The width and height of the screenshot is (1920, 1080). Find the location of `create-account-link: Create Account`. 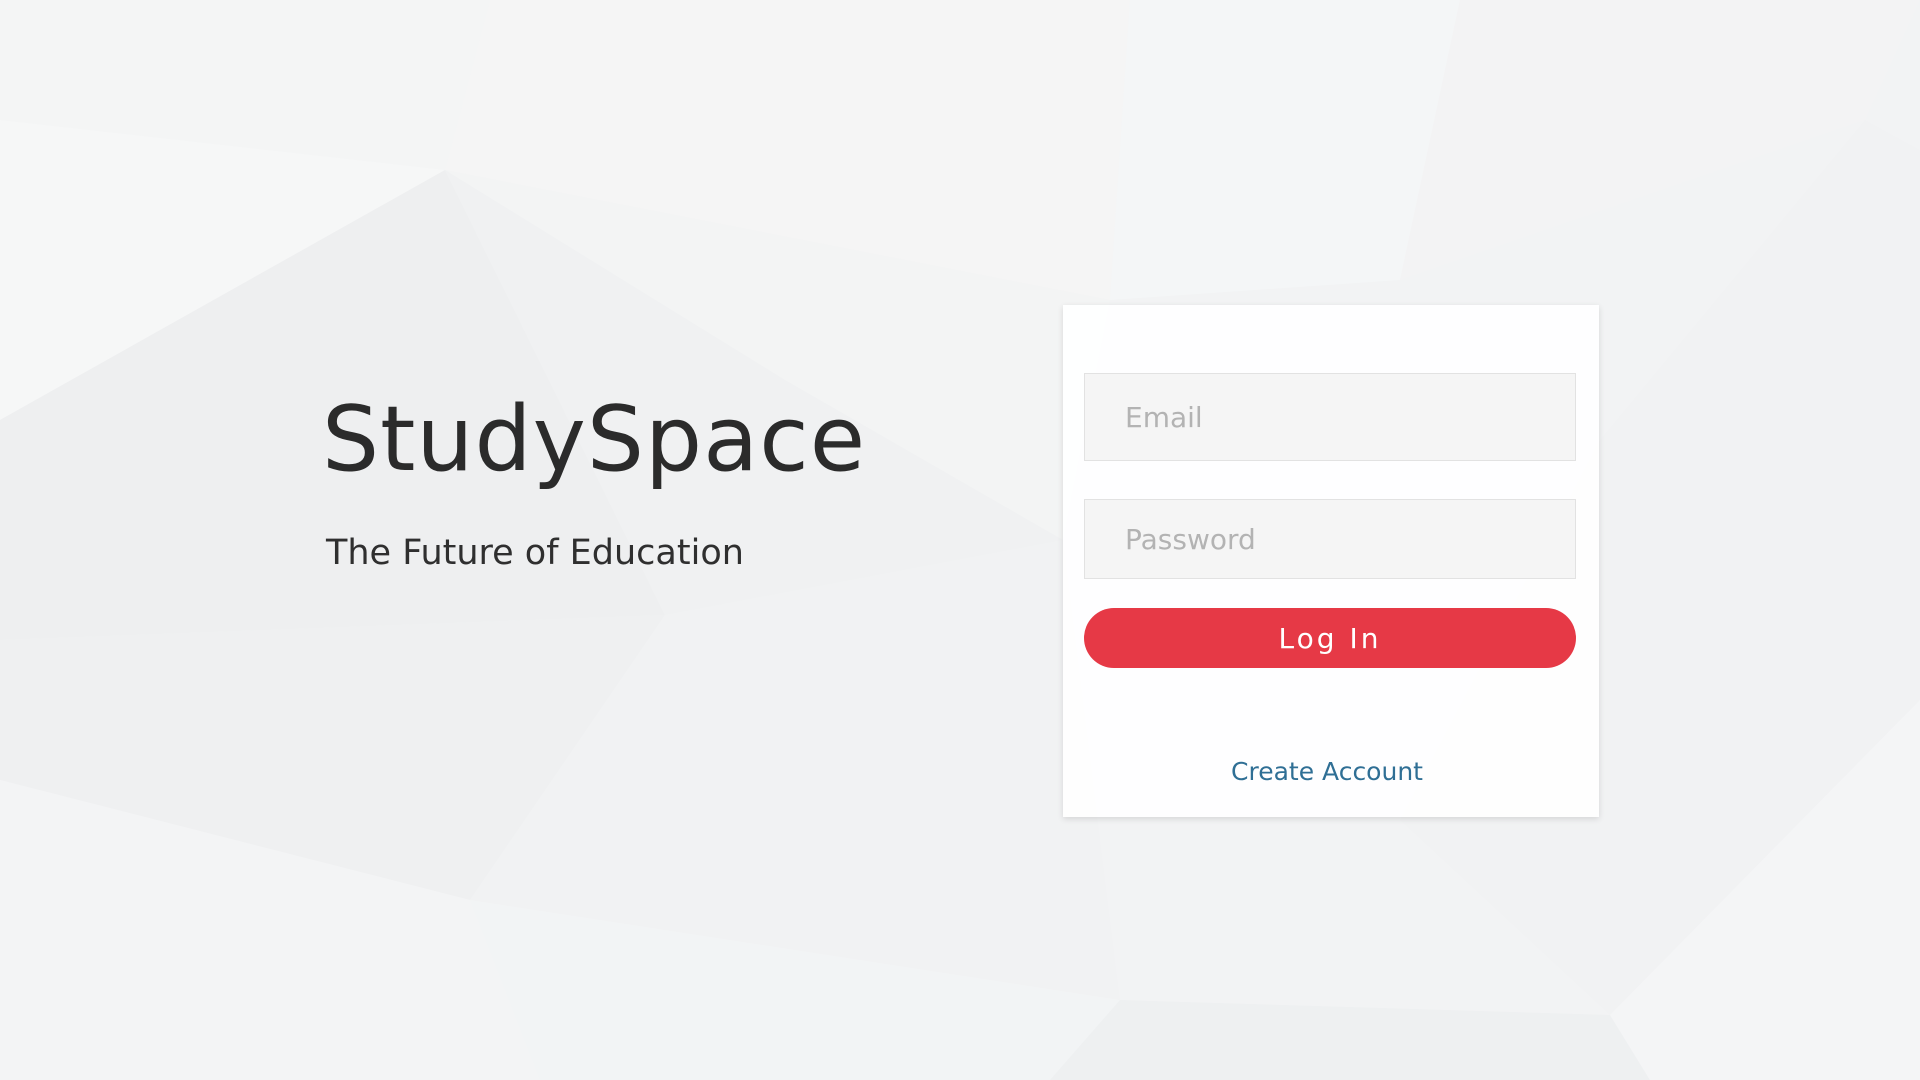

create-account-link: Create Account is located at coordinates (1327, 771).